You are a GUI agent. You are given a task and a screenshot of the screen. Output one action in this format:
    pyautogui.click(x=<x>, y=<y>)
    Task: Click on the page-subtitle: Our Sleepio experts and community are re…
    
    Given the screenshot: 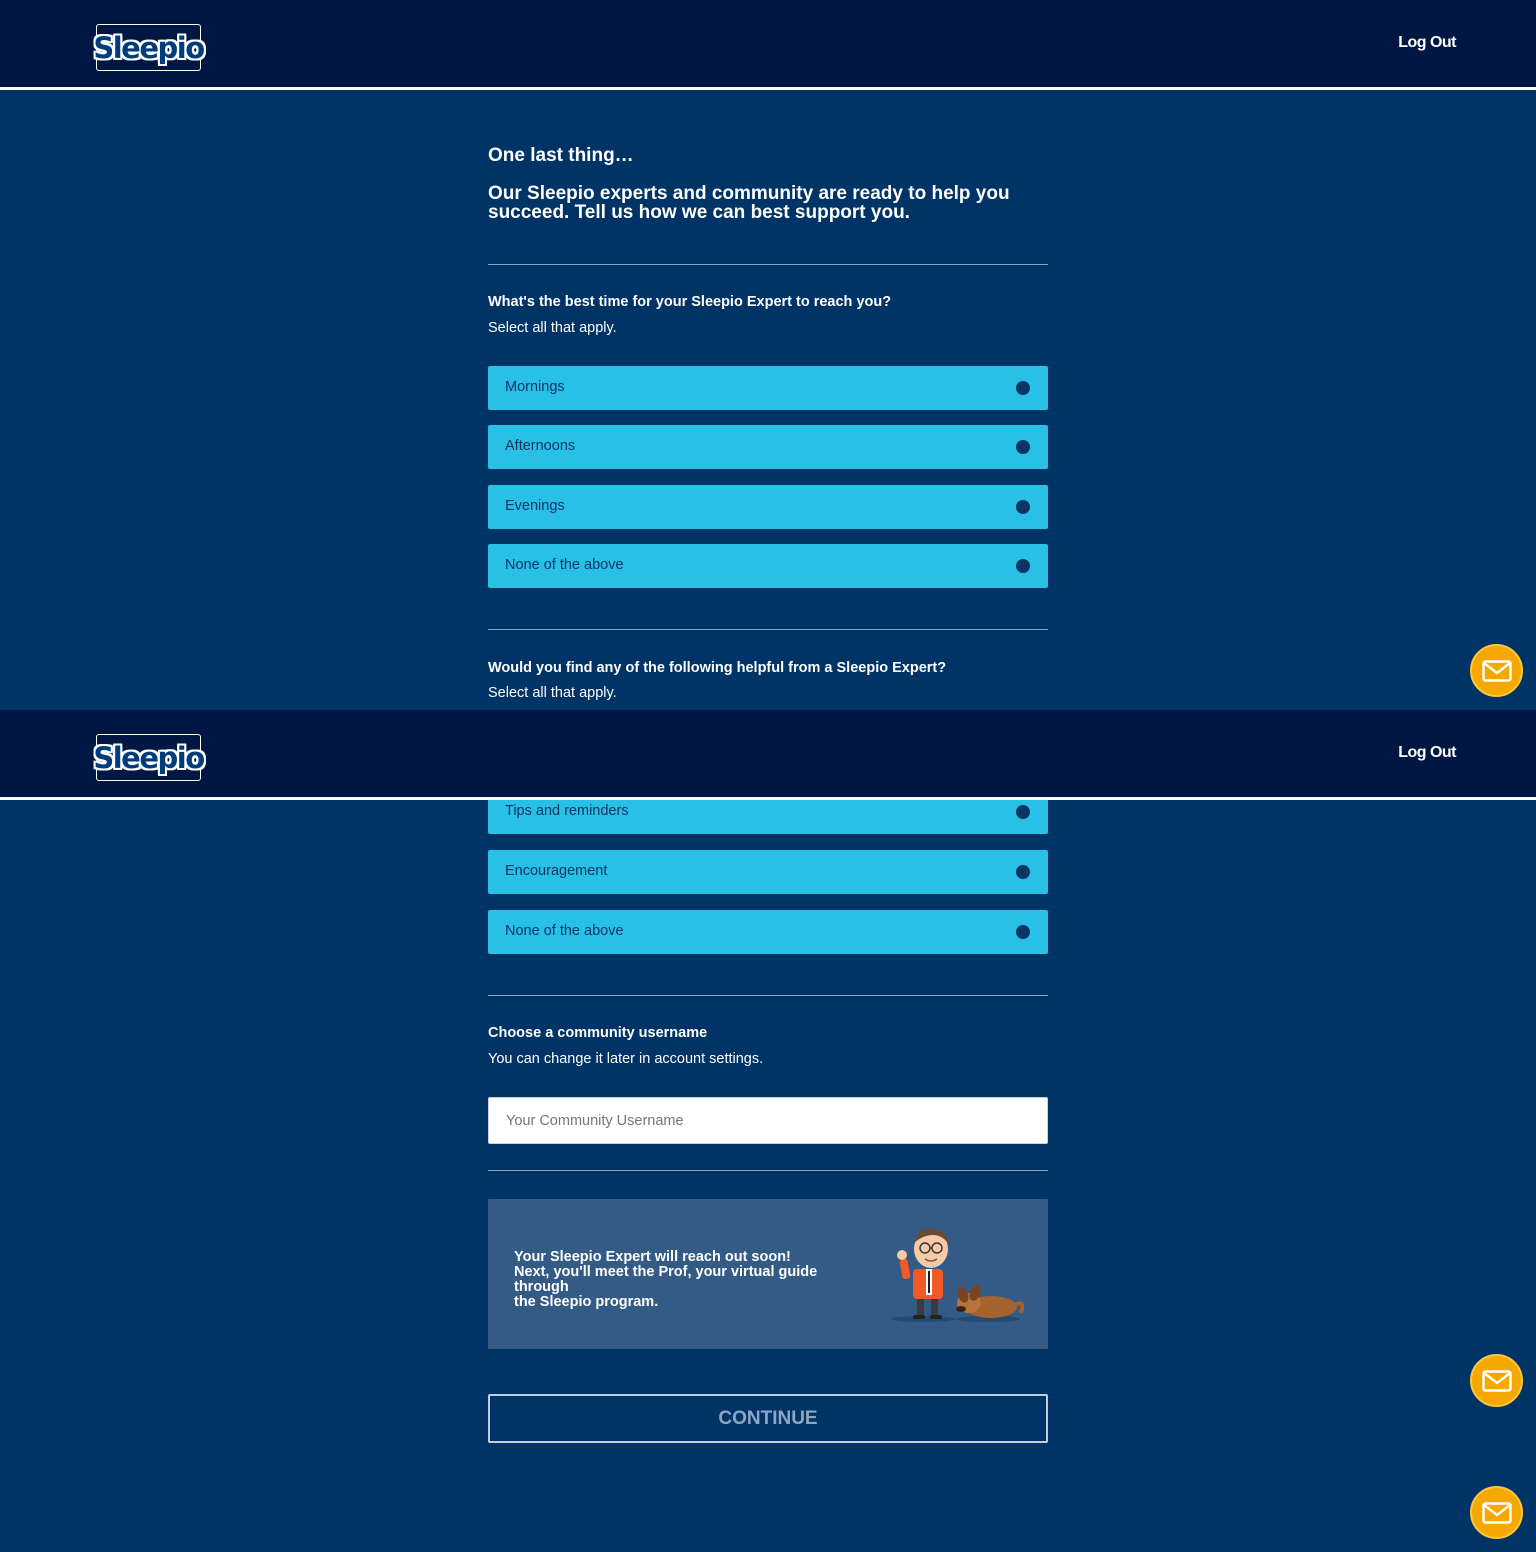 What is the action you would take?
    pyautogui.click(x=768, y=203)
    